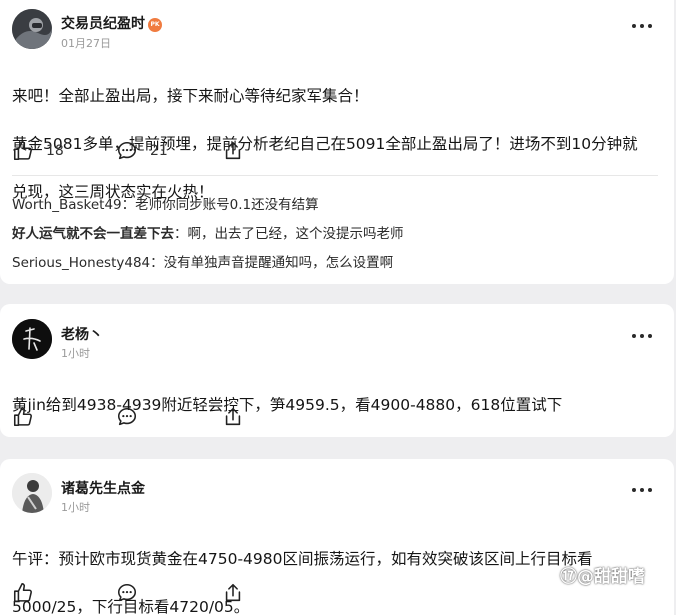 This screenshot has height=615, width=676. Describe the element at coordinates (93, 234) in the screenshot. I see `comment-author: 好人运气就不会一直差下去` at that location.